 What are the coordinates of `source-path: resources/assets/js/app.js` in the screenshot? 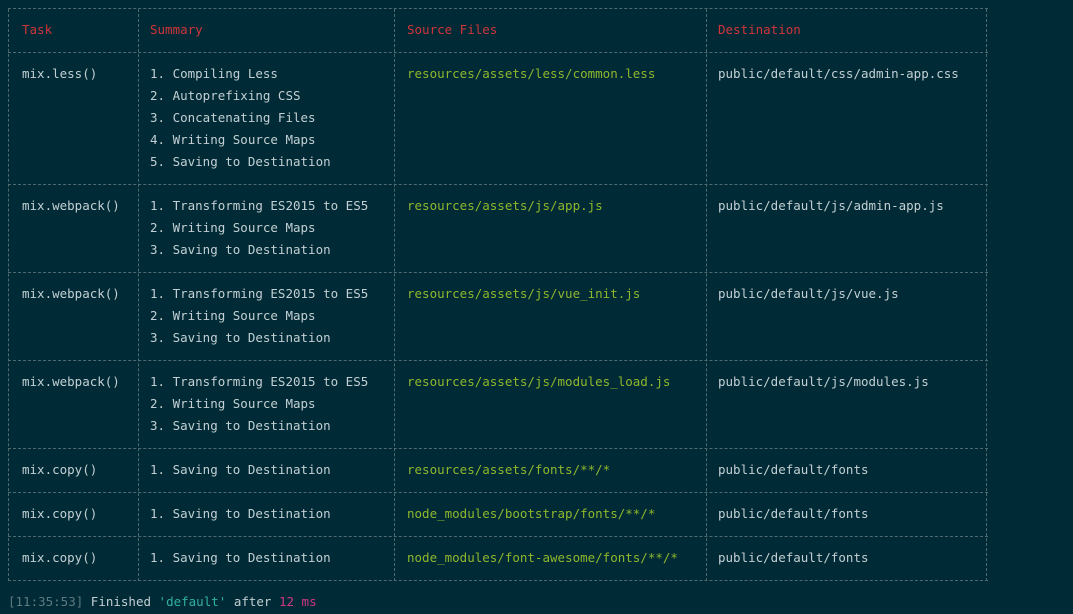 It's located at (505, 205).